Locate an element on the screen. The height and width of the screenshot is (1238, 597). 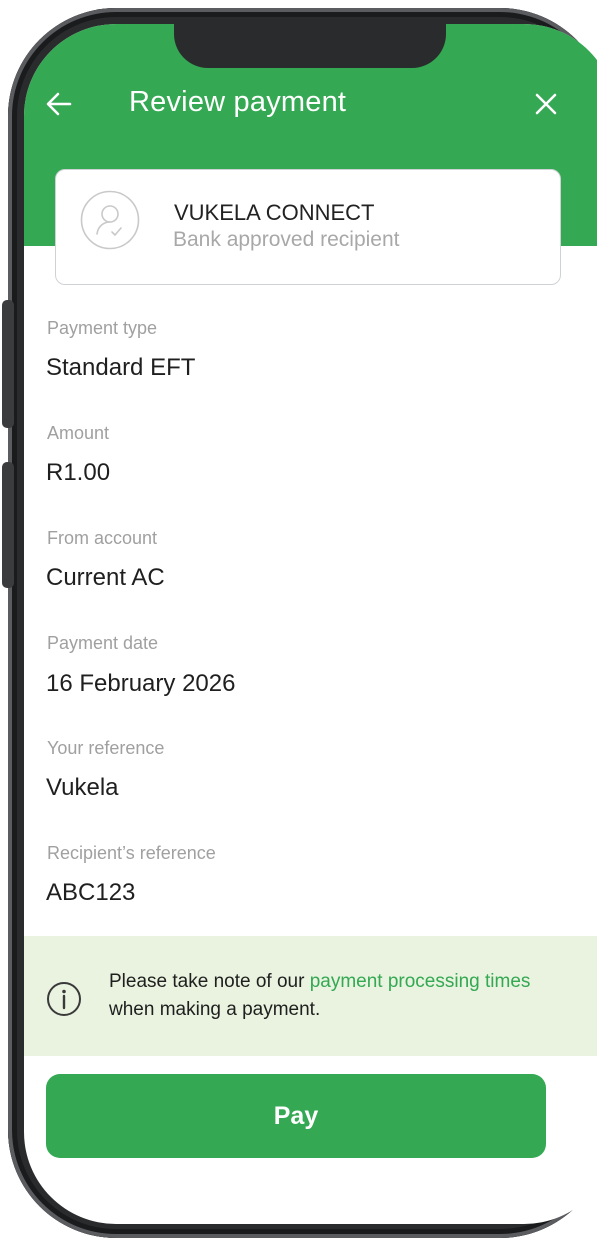
verified-user-icon is located at coordinates (110, 220).